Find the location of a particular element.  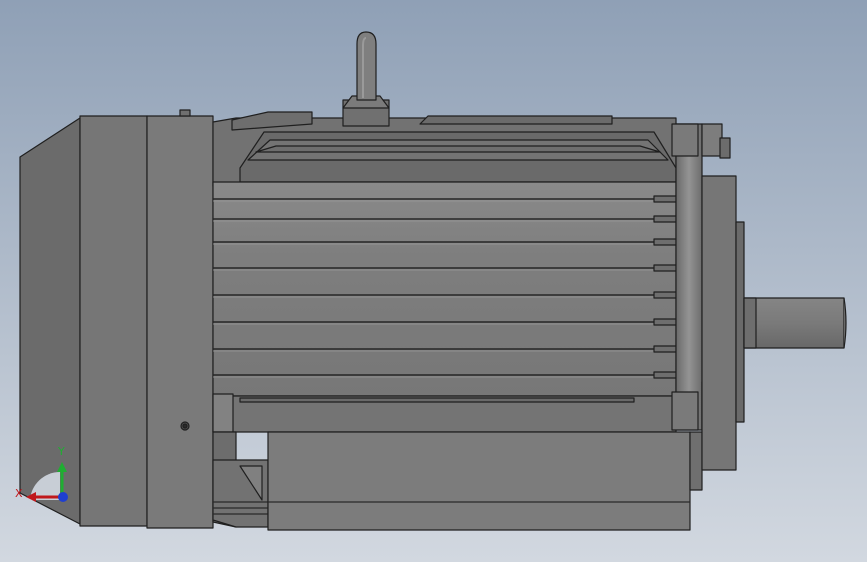

y-axis-label: Y is located at coordinates (61, 451).